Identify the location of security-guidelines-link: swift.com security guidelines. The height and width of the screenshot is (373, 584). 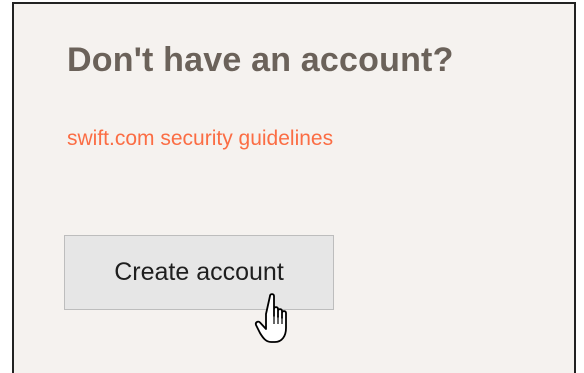
(200, 139).